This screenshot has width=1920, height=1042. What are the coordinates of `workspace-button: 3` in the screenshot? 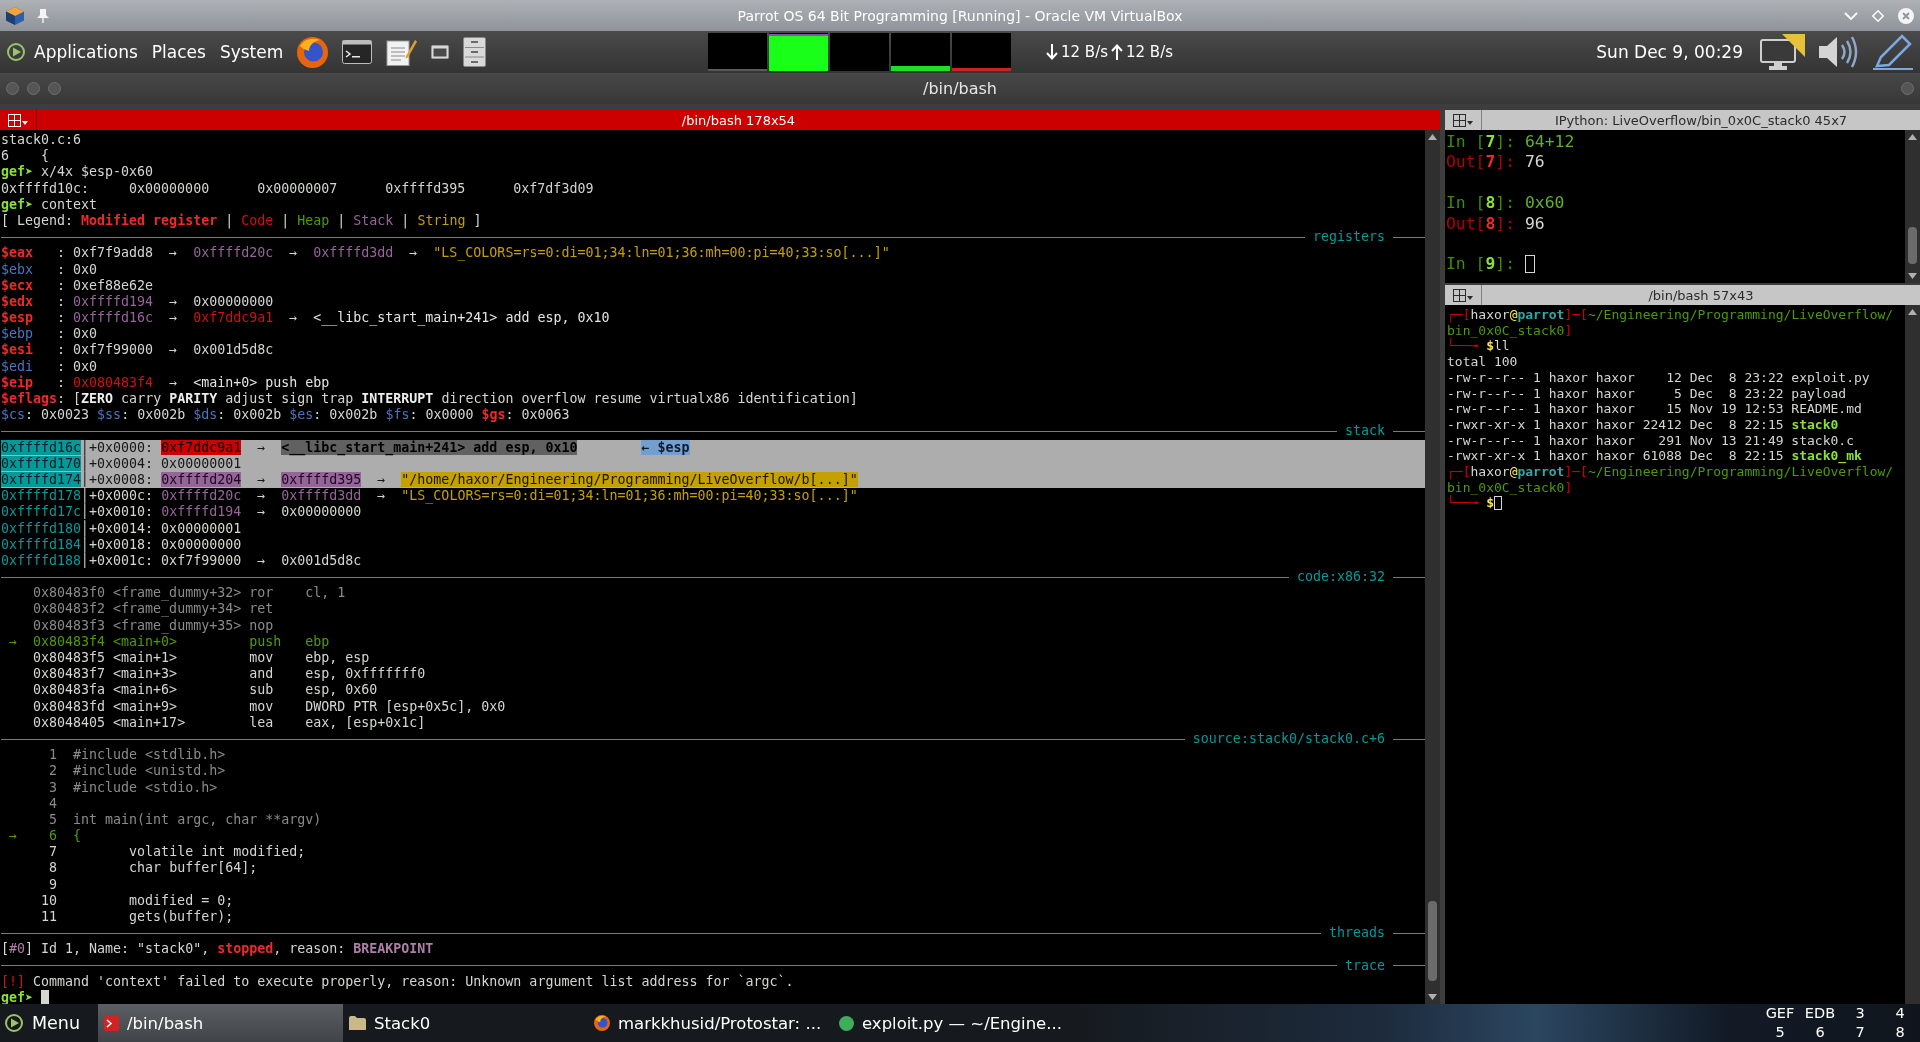 It's located at (1860, 1013).